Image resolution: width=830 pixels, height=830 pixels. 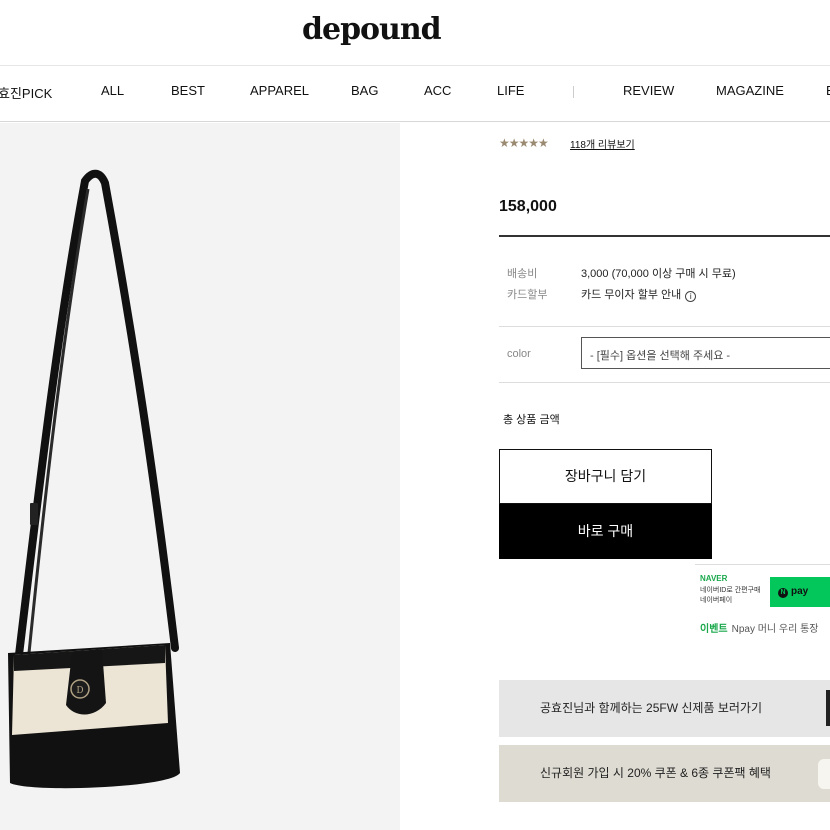 I want to click on nav-divider, so click(x=573, y=92).